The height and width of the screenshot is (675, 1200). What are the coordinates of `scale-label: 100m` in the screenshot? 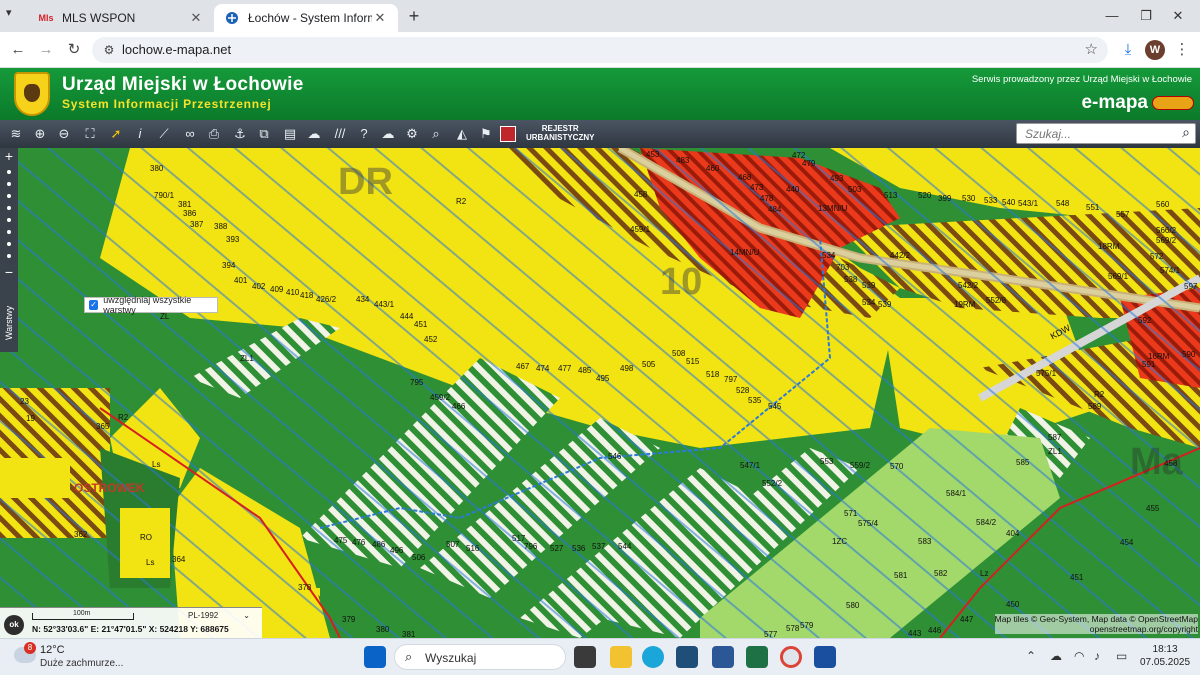 It's located at (82, 613).